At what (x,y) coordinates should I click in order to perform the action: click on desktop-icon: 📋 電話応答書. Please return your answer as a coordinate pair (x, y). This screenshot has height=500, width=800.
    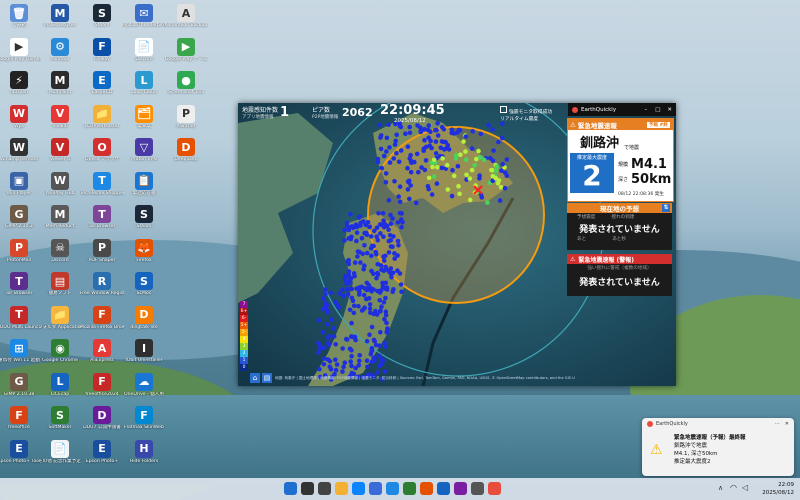
    Looking at the image, I should click on (144, 184).